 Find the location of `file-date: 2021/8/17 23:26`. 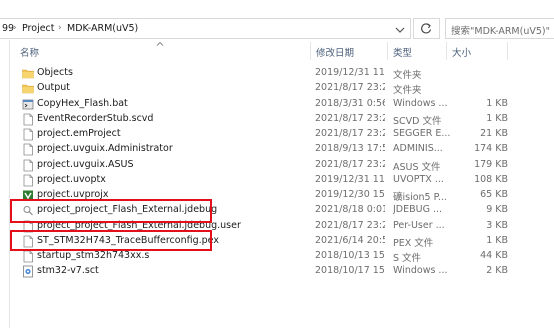

file-date: 2021/8/17 23:26 is located at coordinates (350, 164).